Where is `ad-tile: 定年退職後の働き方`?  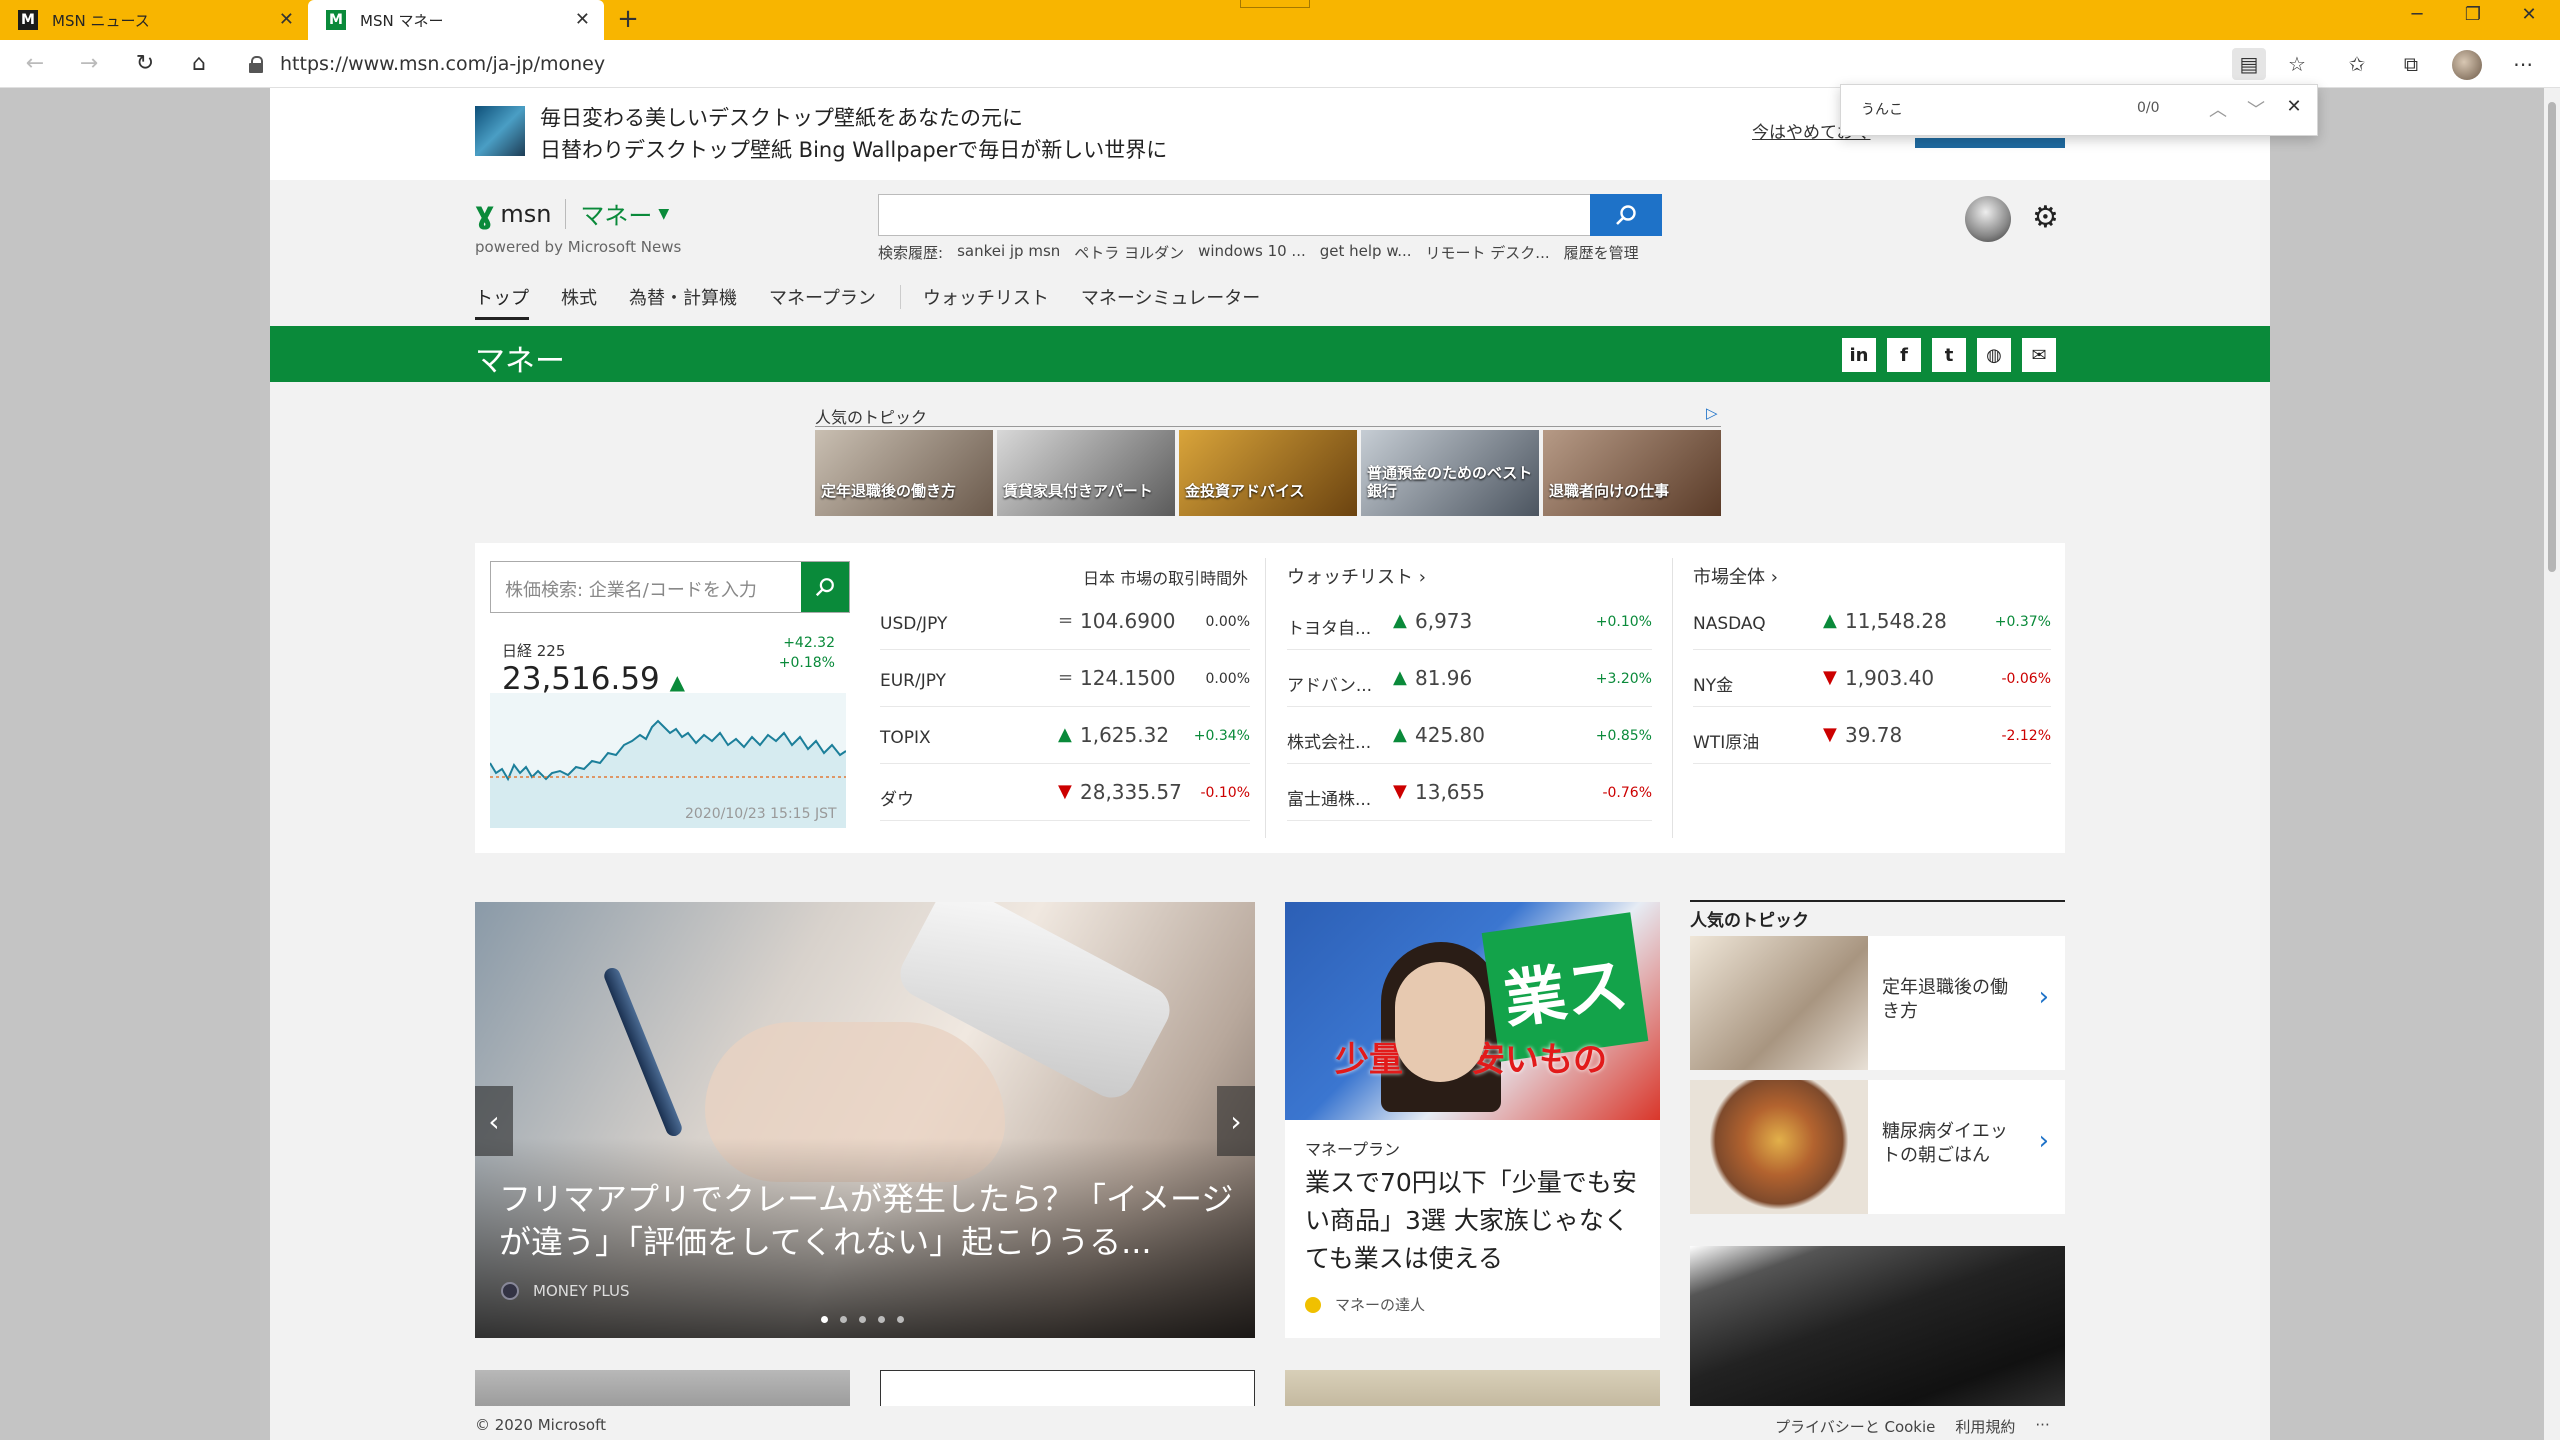
ad-tile: 定年退職後の働き方 is located at coordinates (904, 473).